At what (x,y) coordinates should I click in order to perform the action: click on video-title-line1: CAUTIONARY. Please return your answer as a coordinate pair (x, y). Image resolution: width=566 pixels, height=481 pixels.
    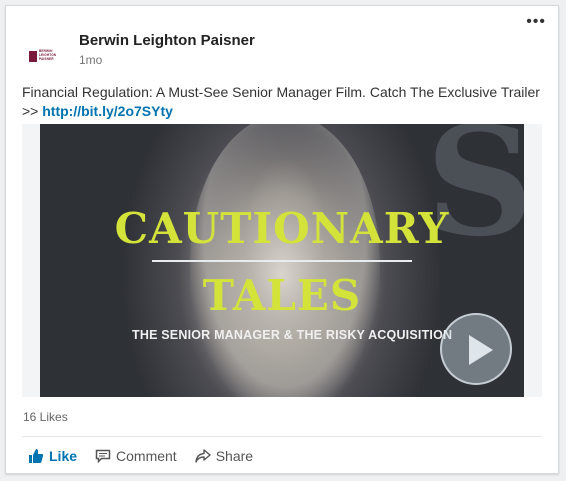
    Looking at the image, I should click on (282, 228).